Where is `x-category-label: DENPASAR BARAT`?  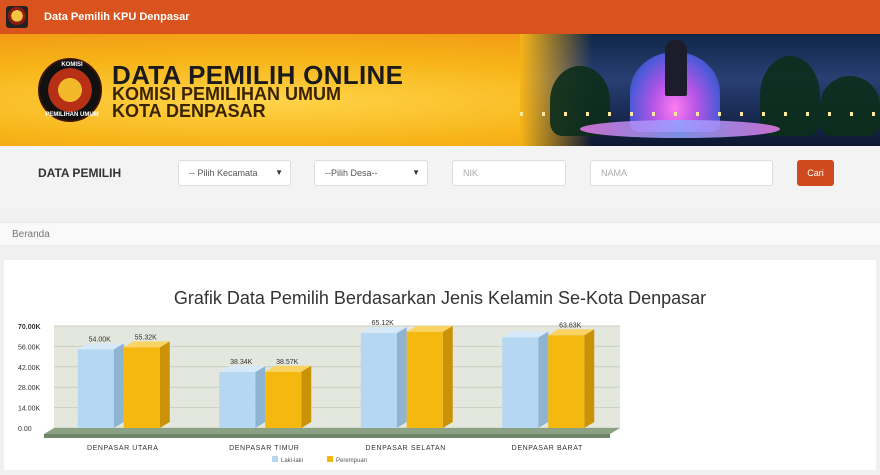
x-category-label: DENPASAR BARAT is located at coordinates (547, 448).